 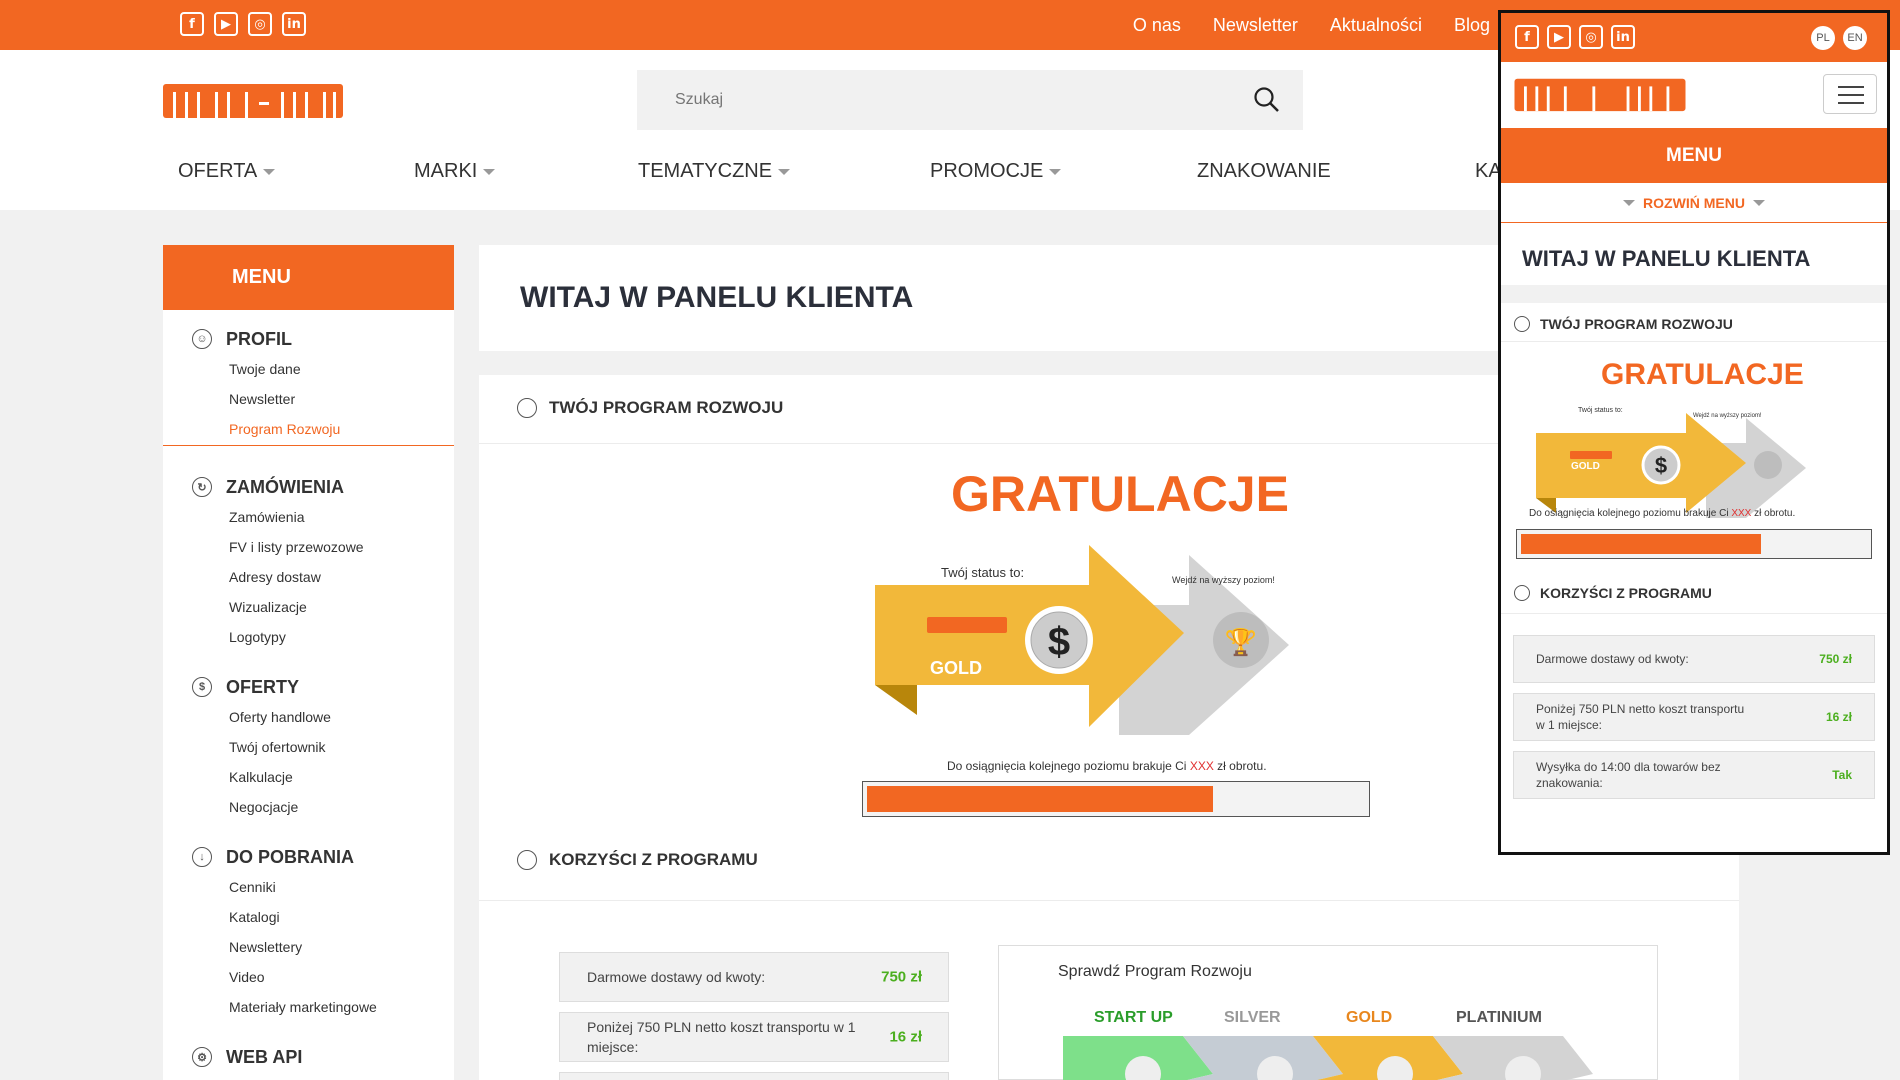 I want to click on benefit-row: Darmowe dostawy od kwoty: 750 zł, so click(x=754, y=977).